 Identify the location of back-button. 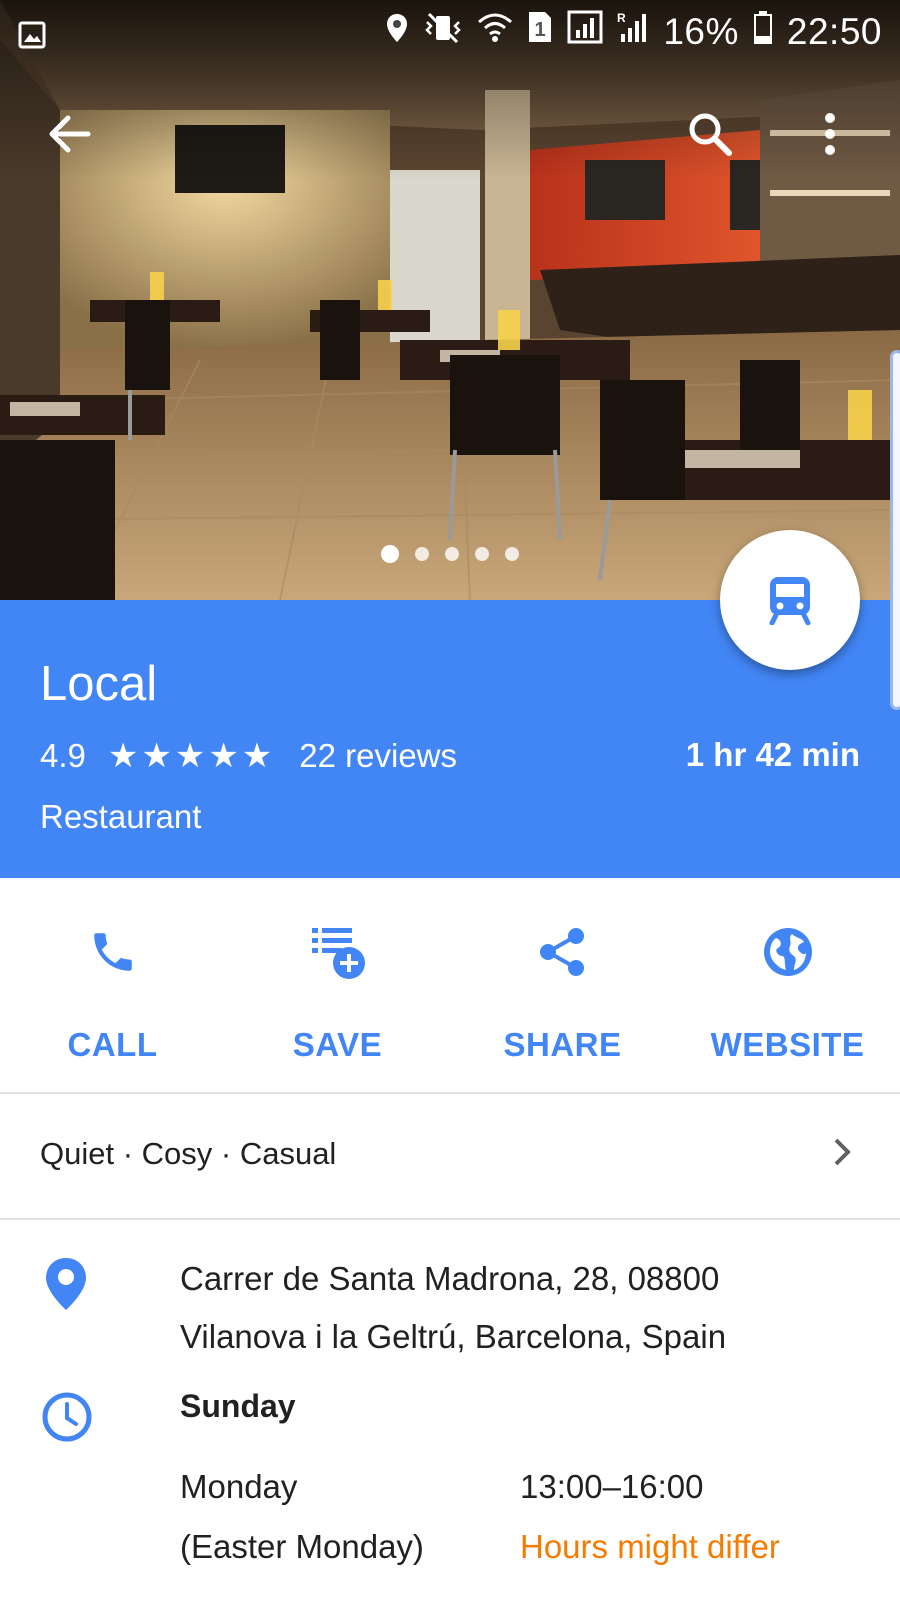
(70, 134).